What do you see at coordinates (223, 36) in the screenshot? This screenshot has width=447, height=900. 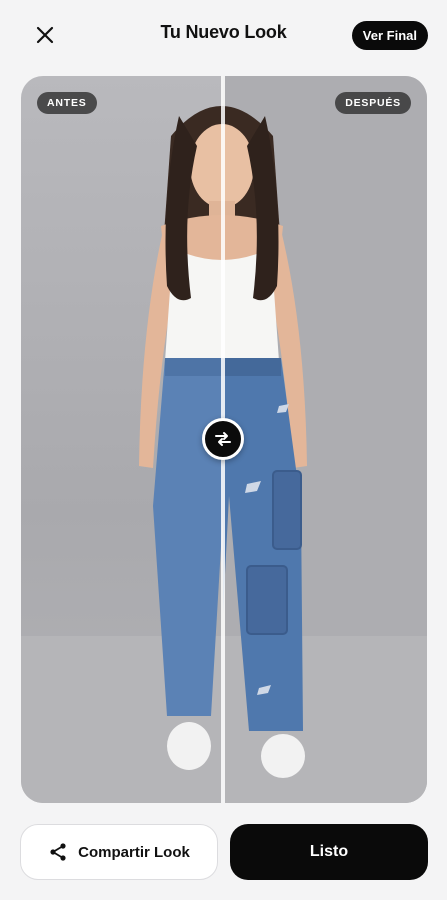 I see `header: Tu Nuevo Look Ver Final` at bounding box center [223, 36].